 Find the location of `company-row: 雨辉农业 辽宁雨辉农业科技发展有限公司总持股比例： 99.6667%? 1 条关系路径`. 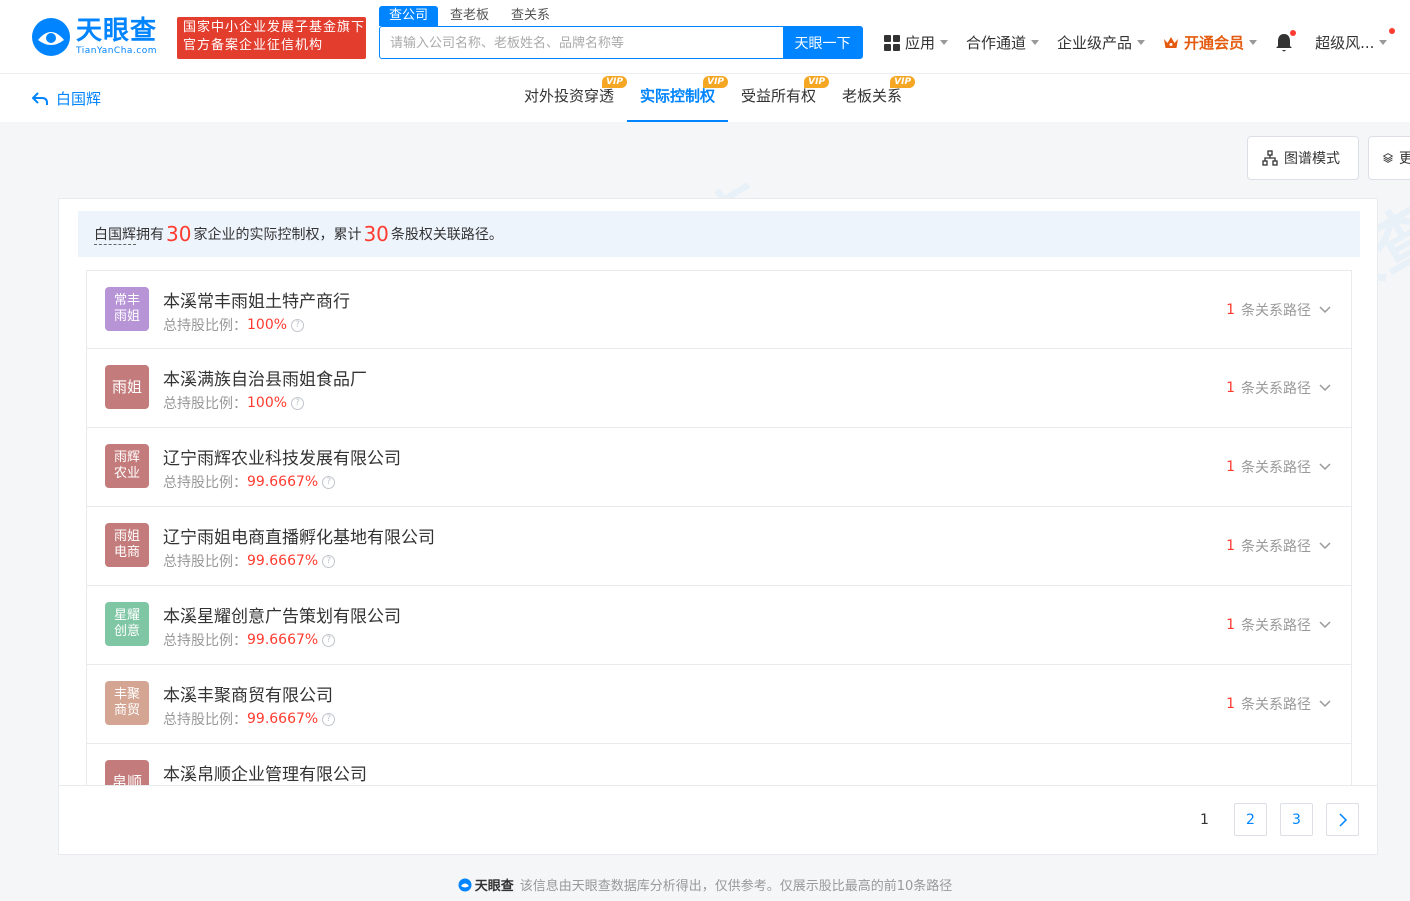

company-row: 雨辉农业 辽宁雨辉农业科技发展有限公司总持股比例： 99.6667%? 1 条关系路径 is located at coordinates (719, 467).